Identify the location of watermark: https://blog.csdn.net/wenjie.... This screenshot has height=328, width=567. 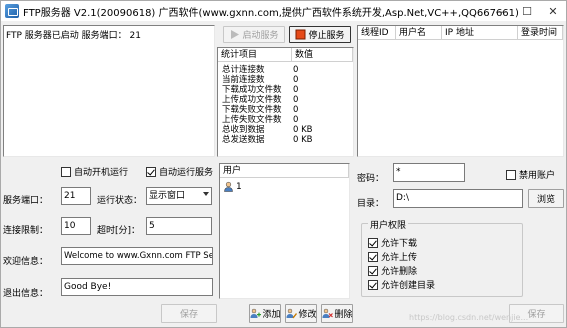
(469, 317).